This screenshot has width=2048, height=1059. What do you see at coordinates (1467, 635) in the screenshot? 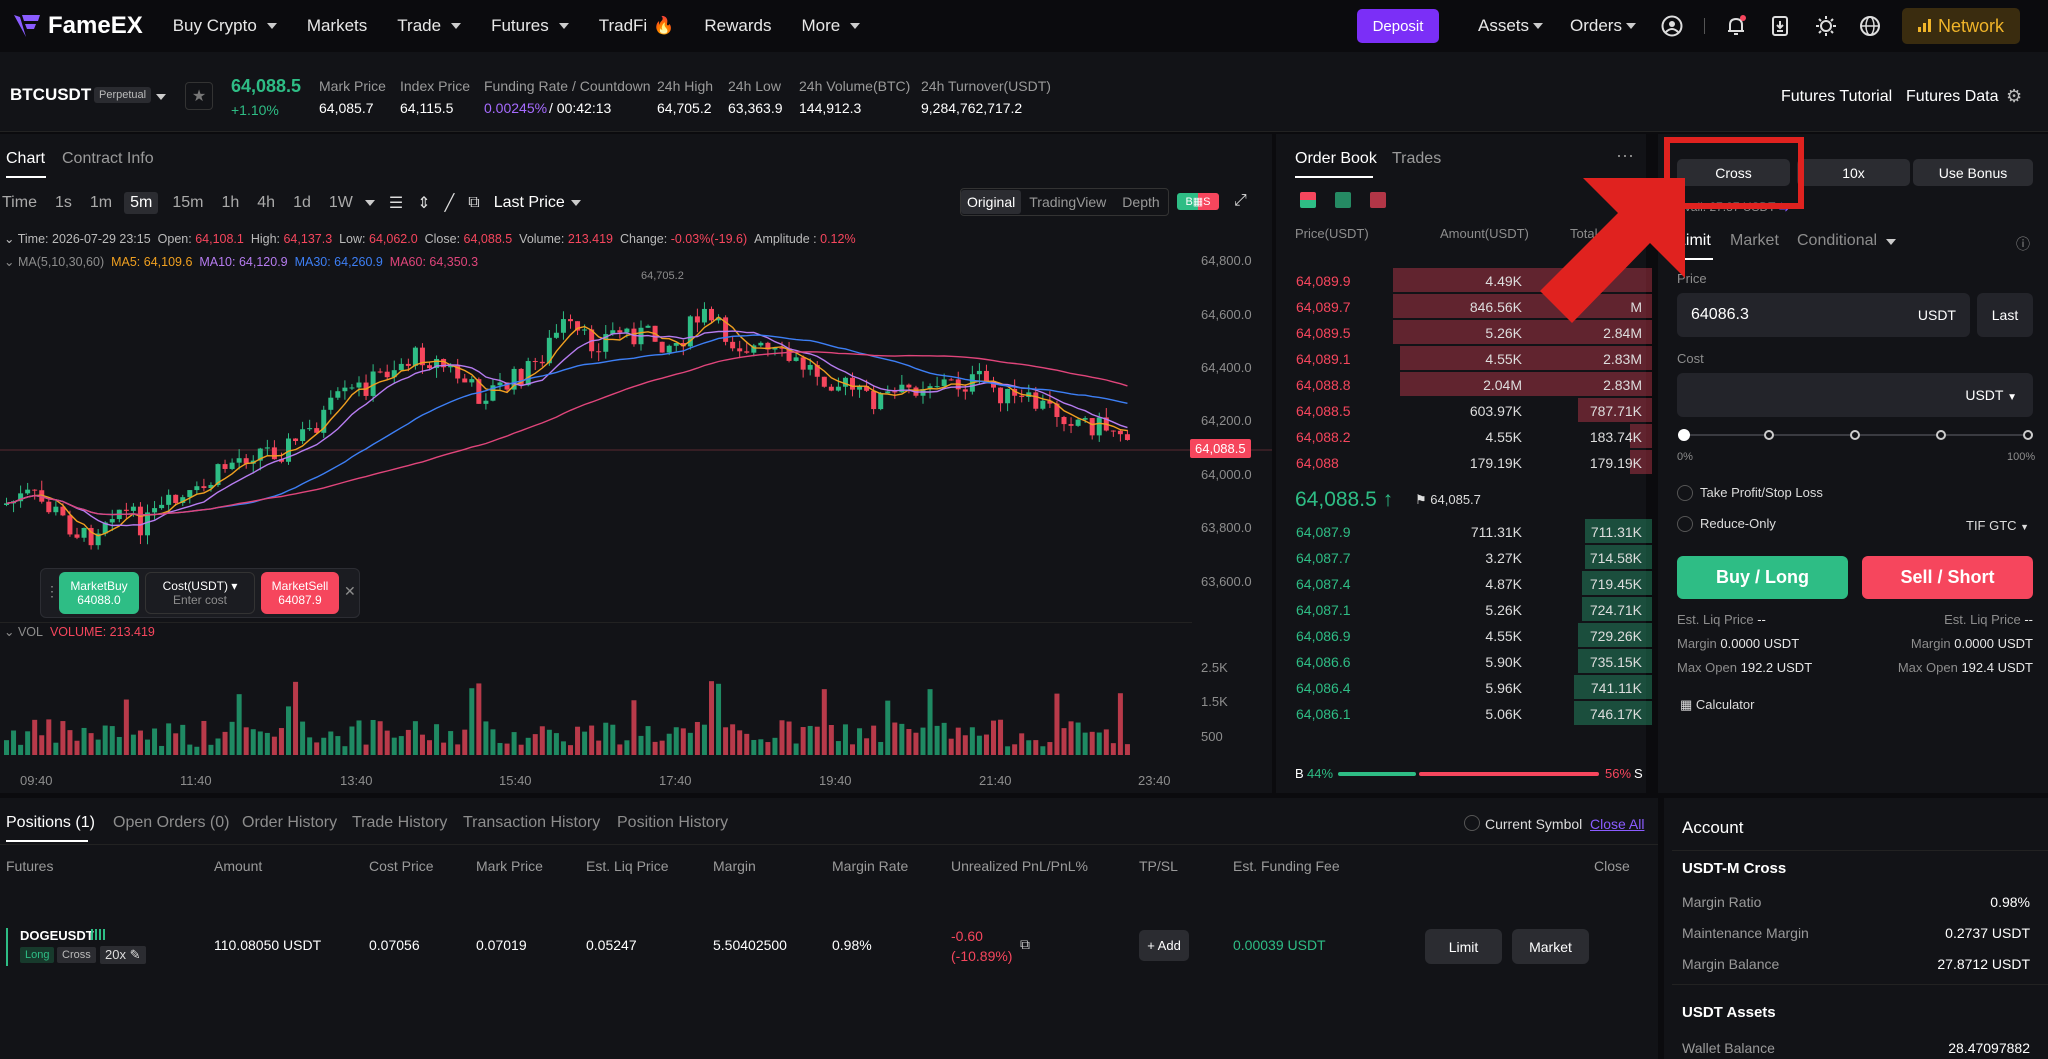
I see `bid-row: 64,086.9 4.55K 729.26K` at bounding box center [1467, 635].